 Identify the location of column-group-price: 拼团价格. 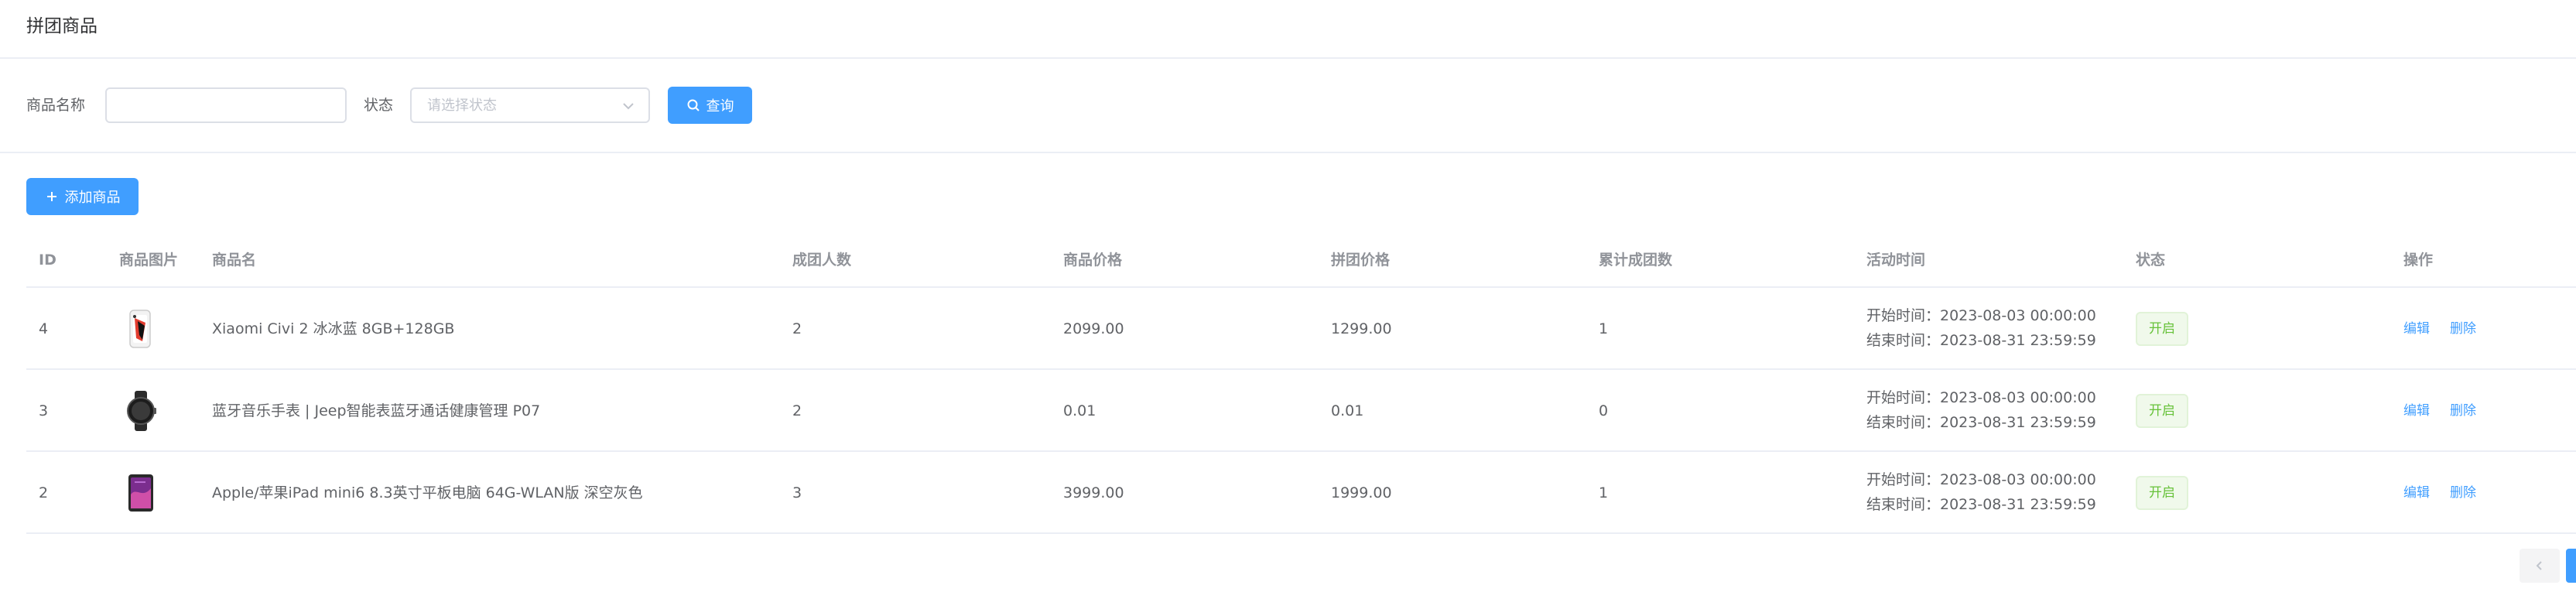
(1361, 261).